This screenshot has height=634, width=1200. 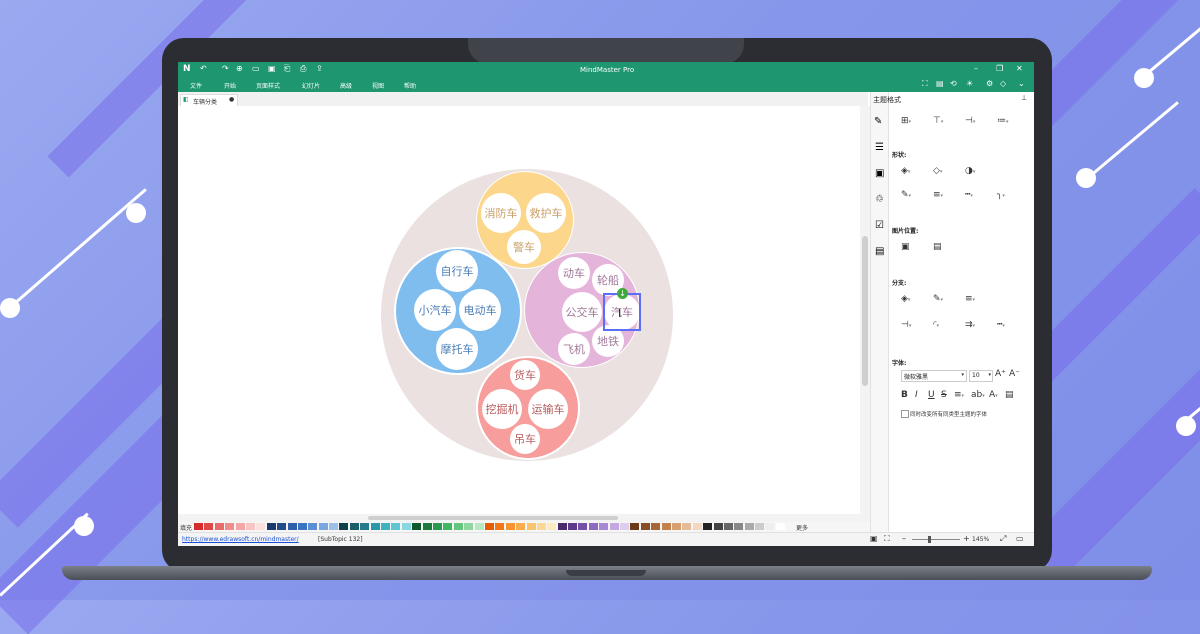 What do you see at coordinates (906, 195) in the screenshot?
I see `line-color-icon: ✎▾` at bounding box center [906, 195].